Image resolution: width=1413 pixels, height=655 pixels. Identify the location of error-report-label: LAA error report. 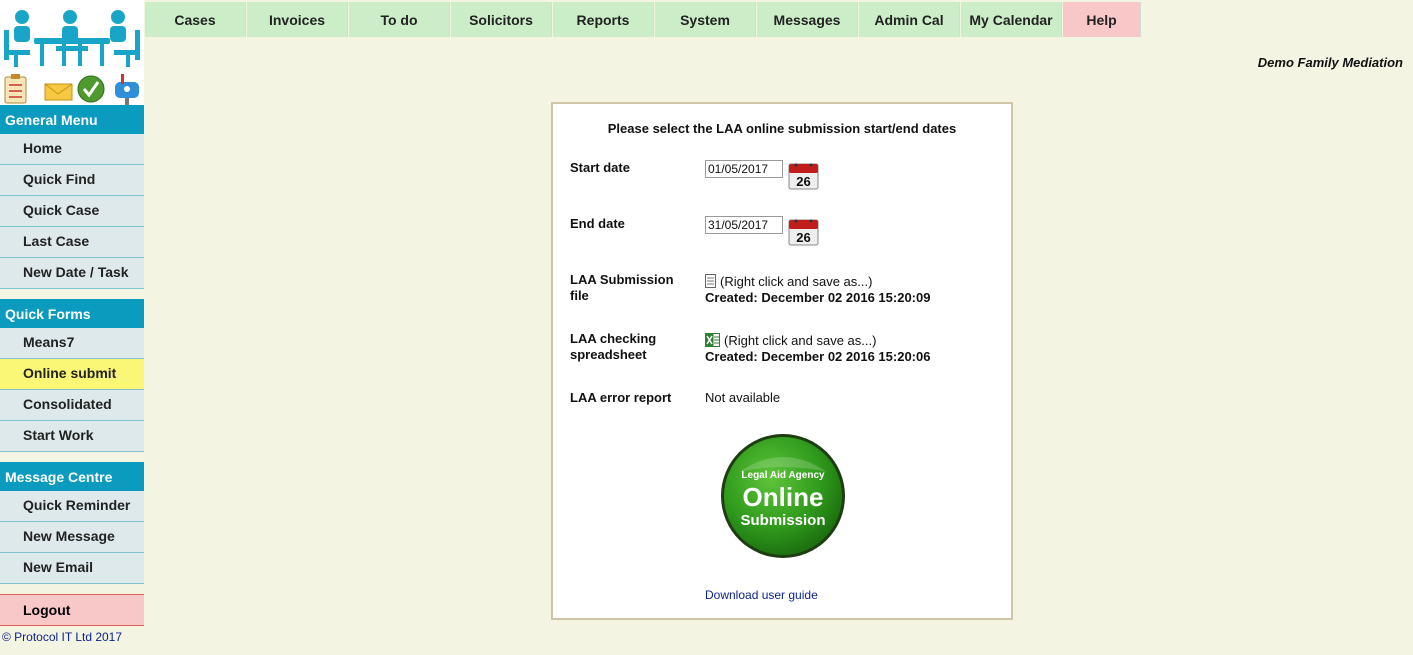
(621, 397).